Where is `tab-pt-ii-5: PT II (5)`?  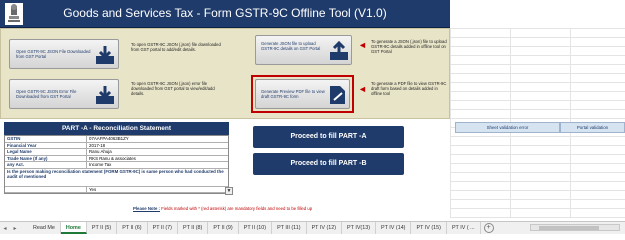 tab-pt-ii-5: PT II (5) is located at coordinates (102, 228).